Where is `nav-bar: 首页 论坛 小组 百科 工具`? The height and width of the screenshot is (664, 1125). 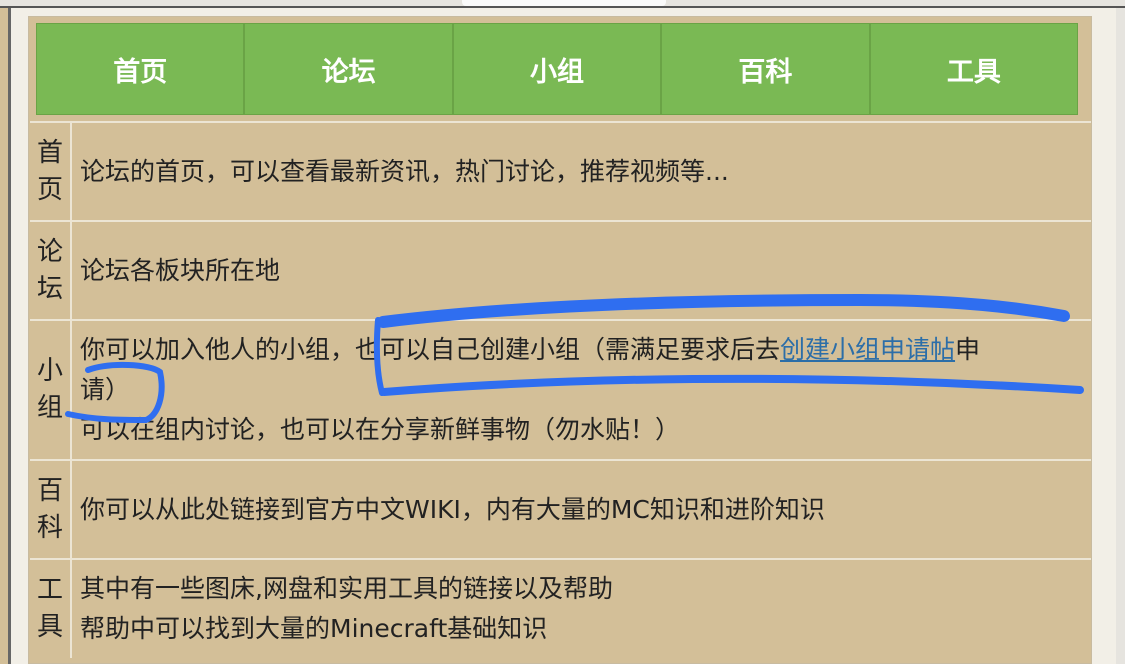 nav-bar: 首页 论坛 小组 百科 工具 is located at coordinates (557, 69).